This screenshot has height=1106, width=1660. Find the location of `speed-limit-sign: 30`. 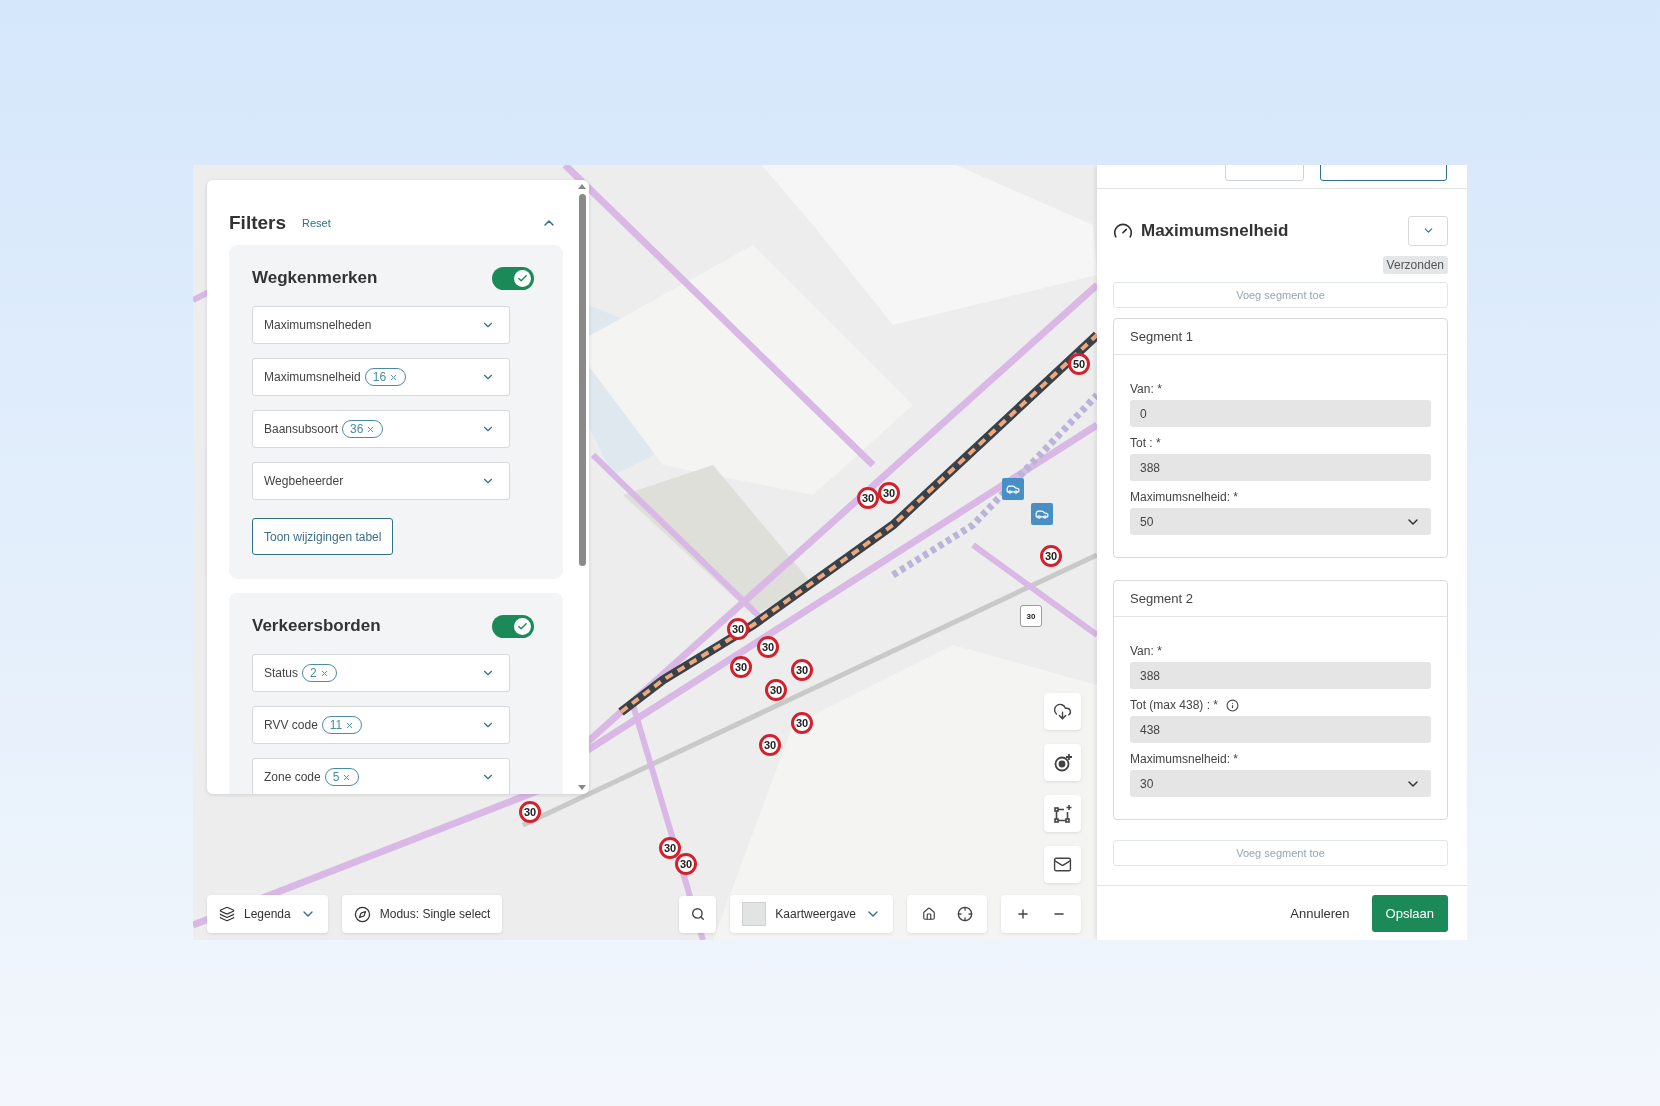

speed-limit-sign: 30 is located at coordinates (1031, 616).